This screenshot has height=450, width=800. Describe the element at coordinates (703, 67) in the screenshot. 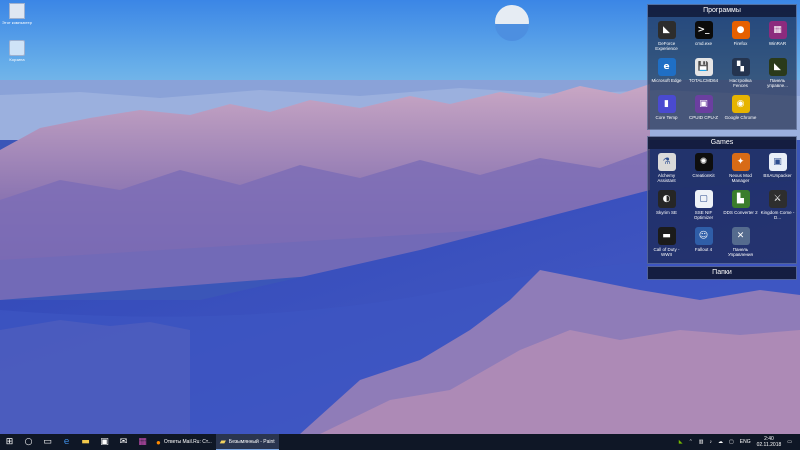

I see `totalcmd-icon: 💾` at that location.